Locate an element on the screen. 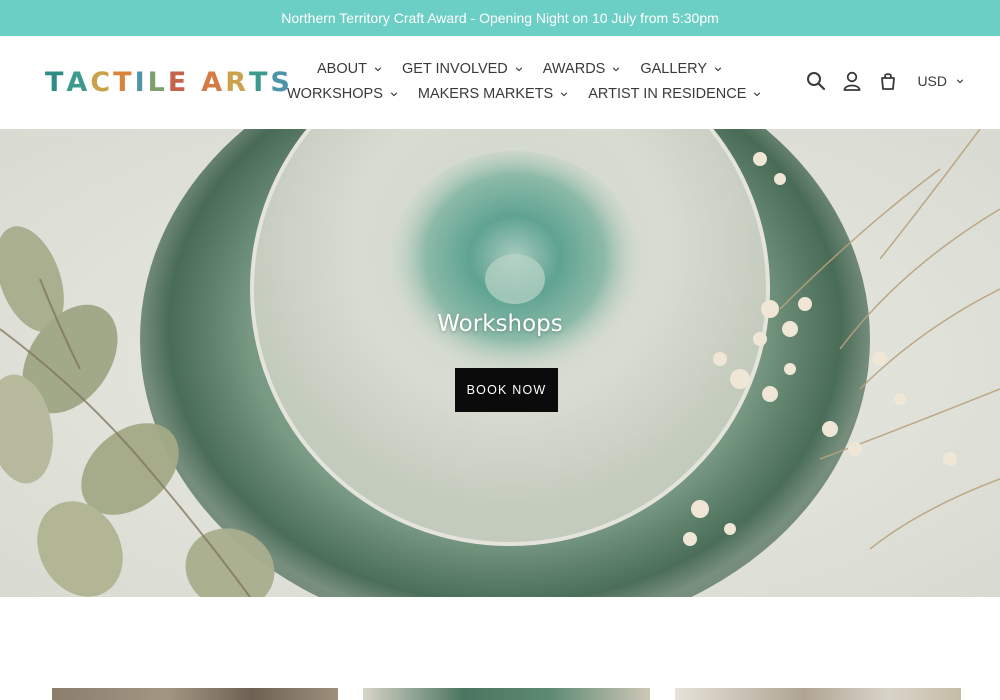 The image size is (1000, 700). account-button is located at coordinates (852, 81).